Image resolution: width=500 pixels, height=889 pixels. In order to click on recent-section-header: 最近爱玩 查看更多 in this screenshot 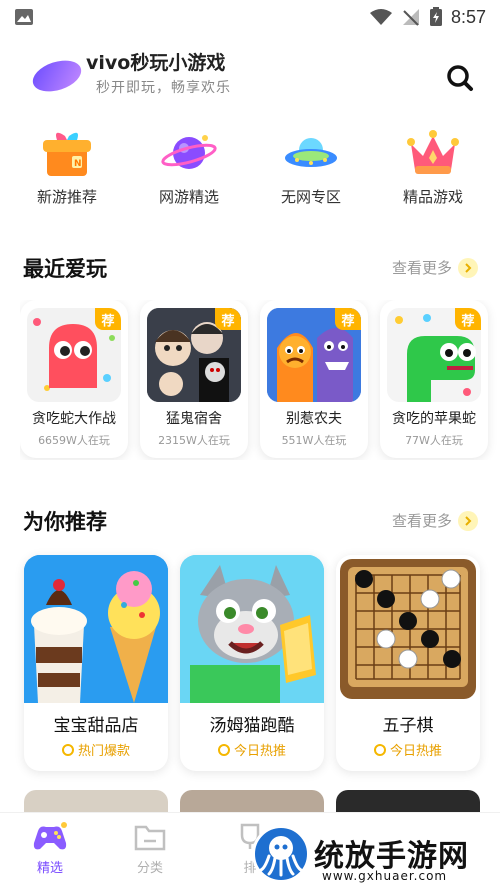, I will do `click(250, 268)`.